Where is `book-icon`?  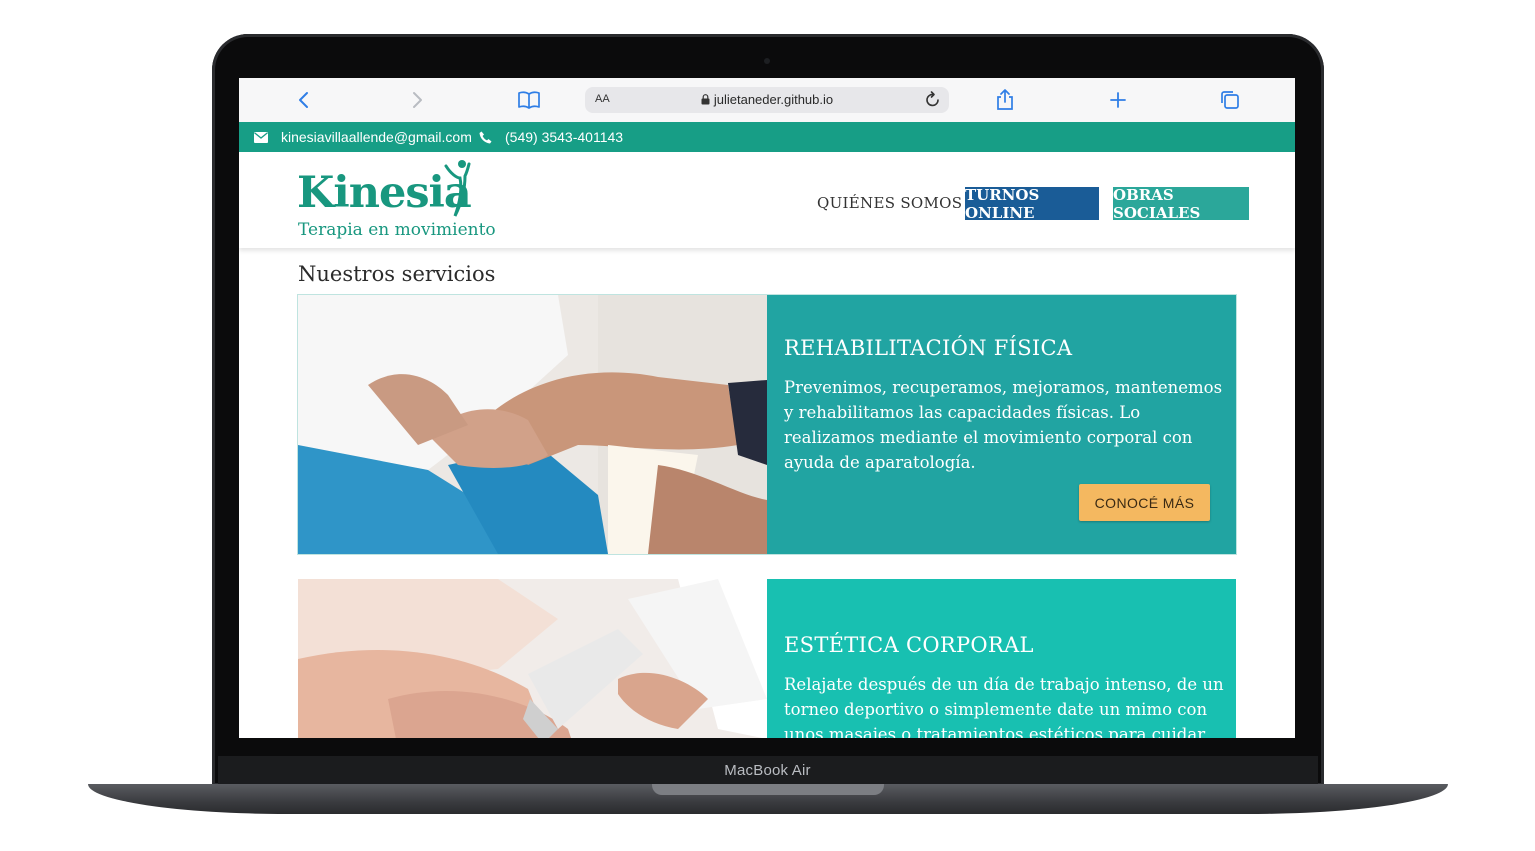
book-icon is located at coordinates (529, 100).